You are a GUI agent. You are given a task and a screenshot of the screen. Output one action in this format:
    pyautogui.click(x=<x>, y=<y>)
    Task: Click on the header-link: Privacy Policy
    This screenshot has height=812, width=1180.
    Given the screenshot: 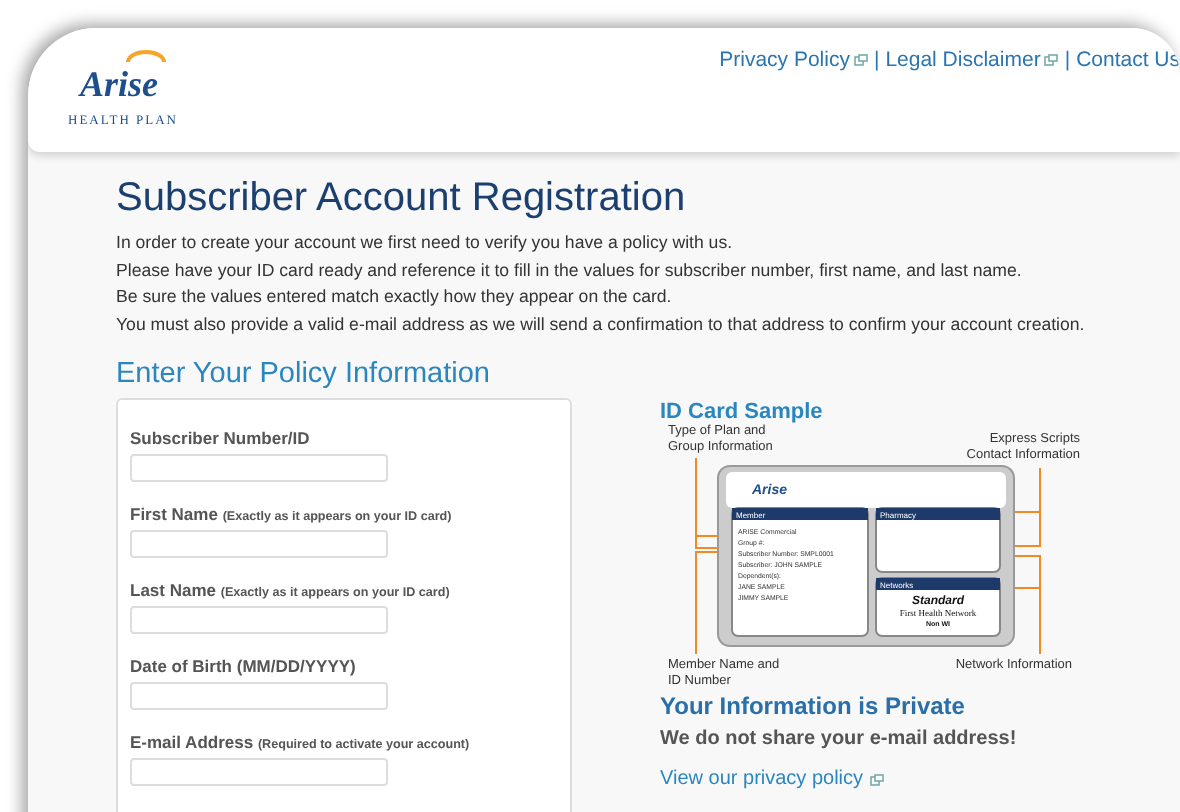 What is the action you would take?
    pyautogui.click(x=793, y=60)
    